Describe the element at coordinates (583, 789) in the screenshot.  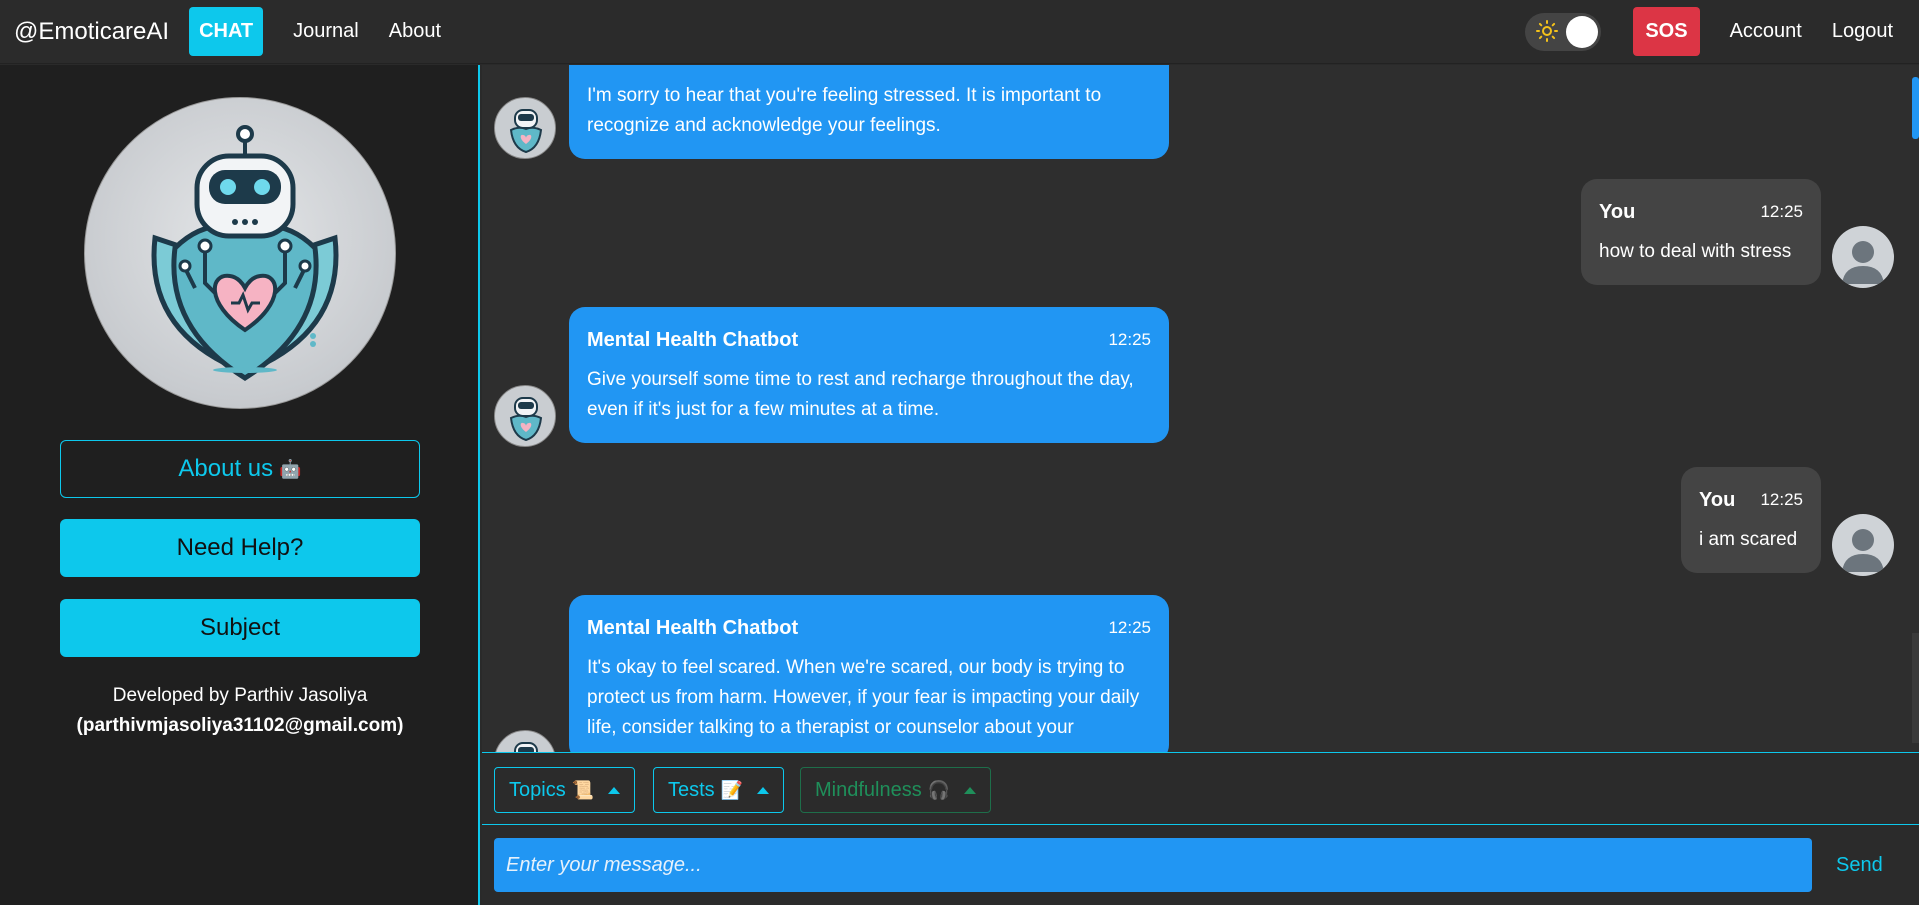
I see `scroll-icon: 📜` at that location.